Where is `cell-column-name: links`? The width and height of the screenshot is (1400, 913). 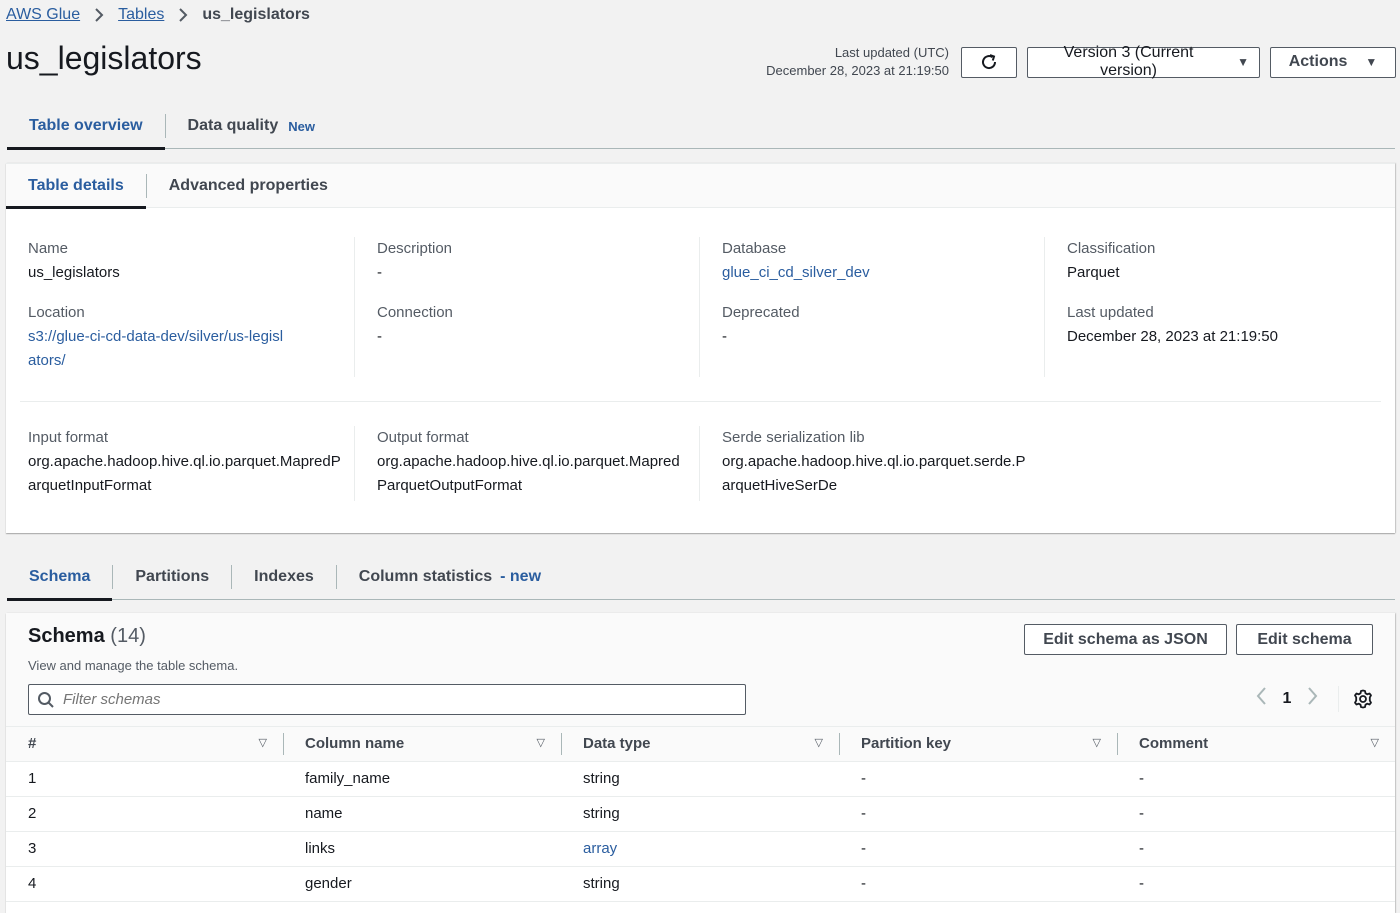
cell-column-name: links is located at coordinates (422, 849).